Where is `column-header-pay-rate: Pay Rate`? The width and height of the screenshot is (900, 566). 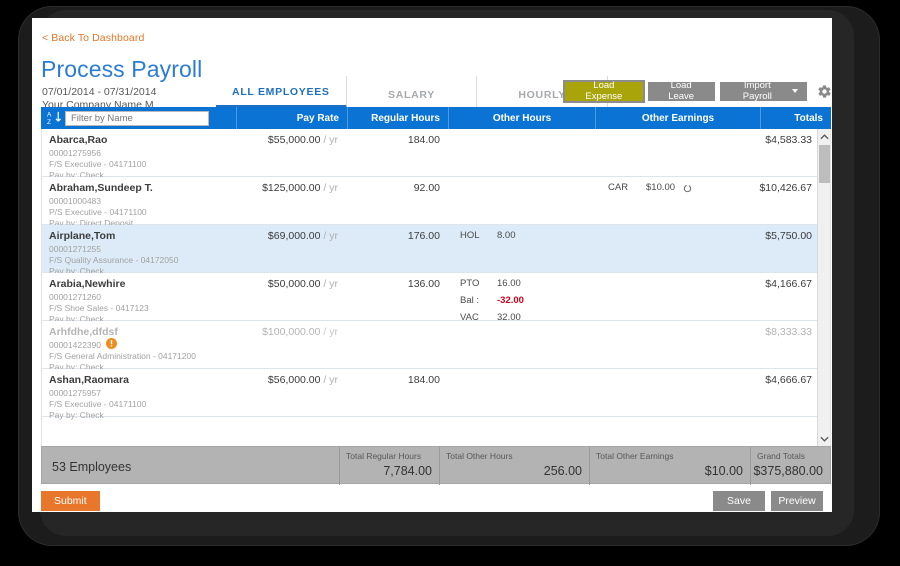 column-header-pay-rate: Pay Rate is located at coordinates (291, 118).